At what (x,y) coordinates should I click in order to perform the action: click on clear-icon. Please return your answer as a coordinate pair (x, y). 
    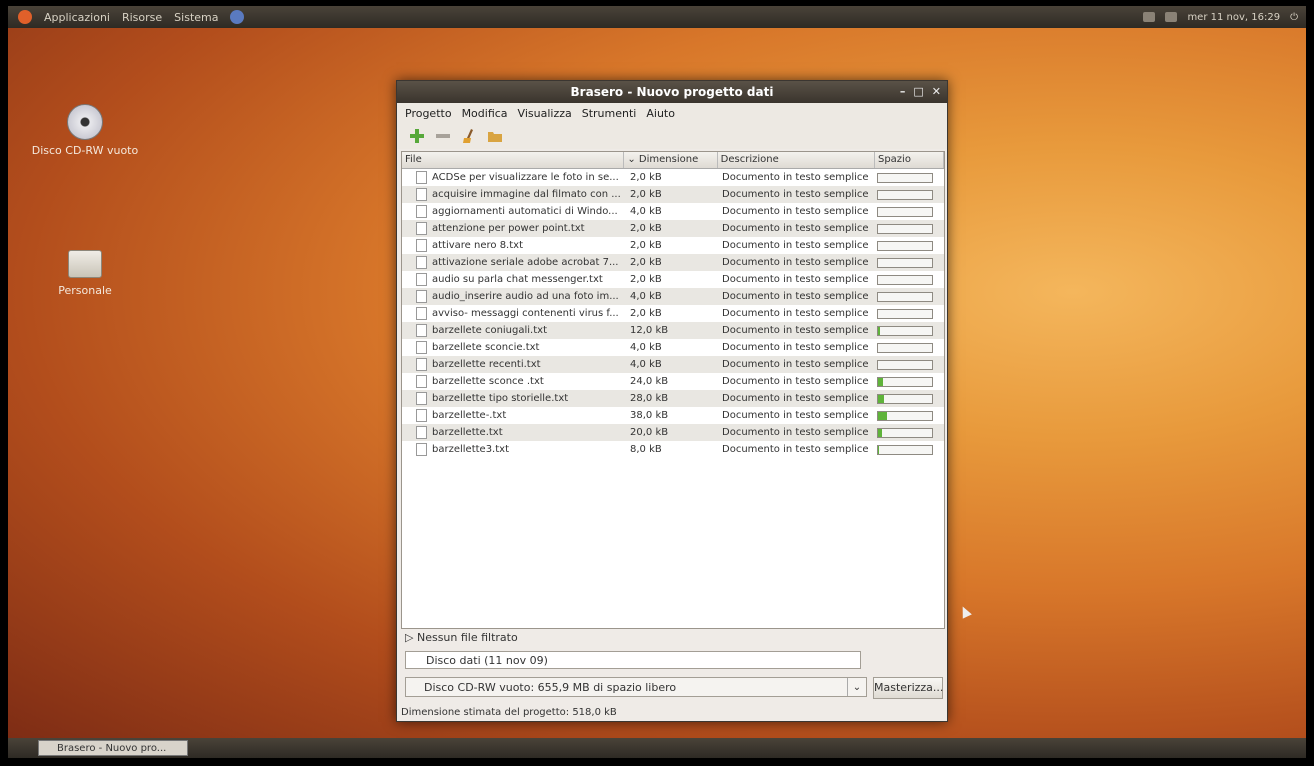
    Looking at the image, I should click on (469, 136).